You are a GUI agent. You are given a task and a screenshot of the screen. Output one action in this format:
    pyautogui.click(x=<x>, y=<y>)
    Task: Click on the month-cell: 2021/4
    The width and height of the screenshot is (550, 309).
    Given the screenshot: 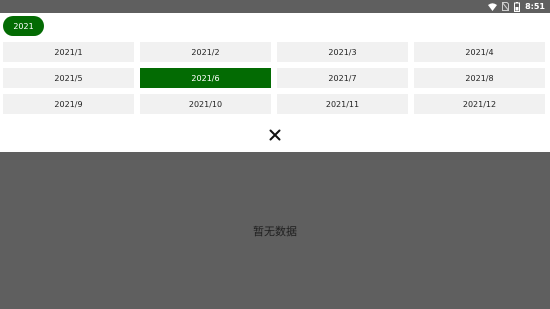 What is the action you would take?
    pyautogui.click(x=479, y=52)
    